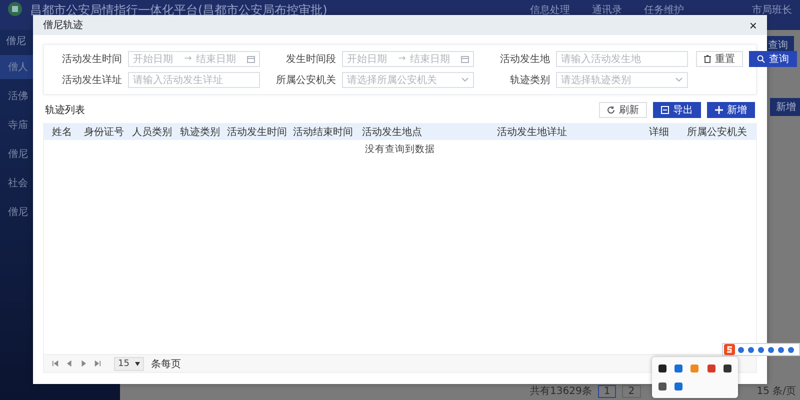  Describe the element at coordinates (659, 132) in the screenshot. I see `column-header: 详细` at that location.